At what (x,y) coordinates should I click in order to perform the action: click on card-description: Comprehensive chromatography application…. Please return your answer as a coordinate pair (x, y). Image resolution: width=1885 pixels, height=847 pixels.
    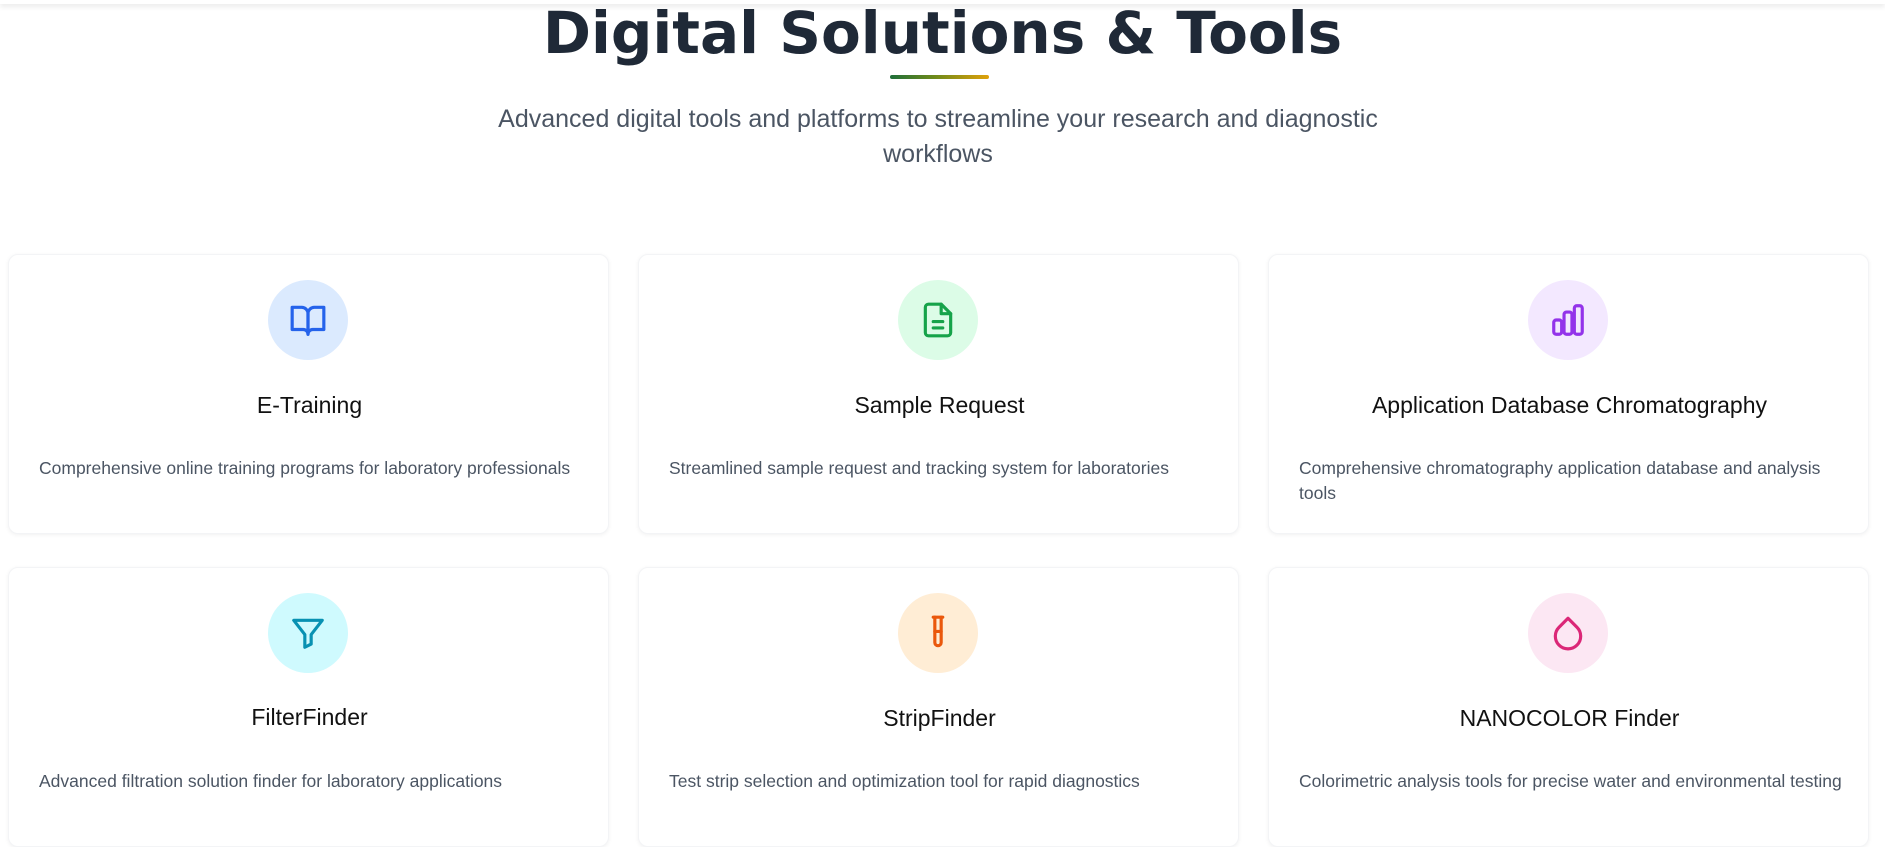
    Looking at the image, I should click on (1560, 480).